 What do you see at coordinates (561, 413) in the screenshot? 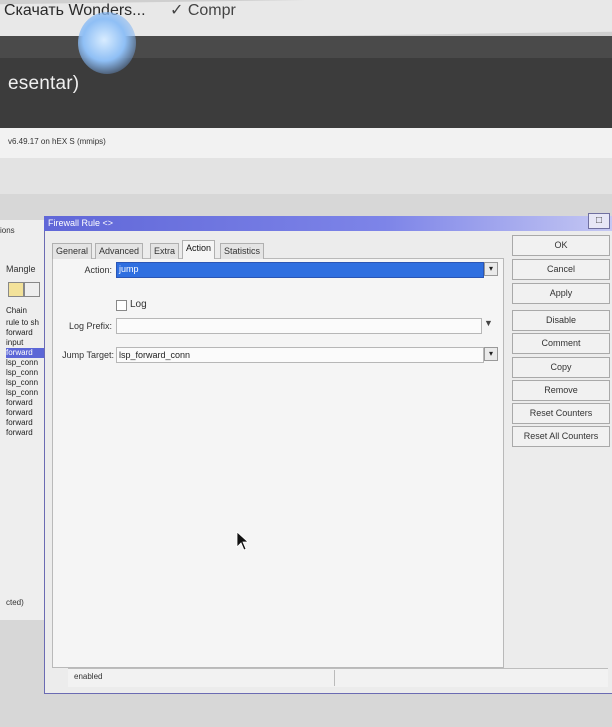
I see `reset-counters-button: Reset Counters` at bounding box center [561, 413].